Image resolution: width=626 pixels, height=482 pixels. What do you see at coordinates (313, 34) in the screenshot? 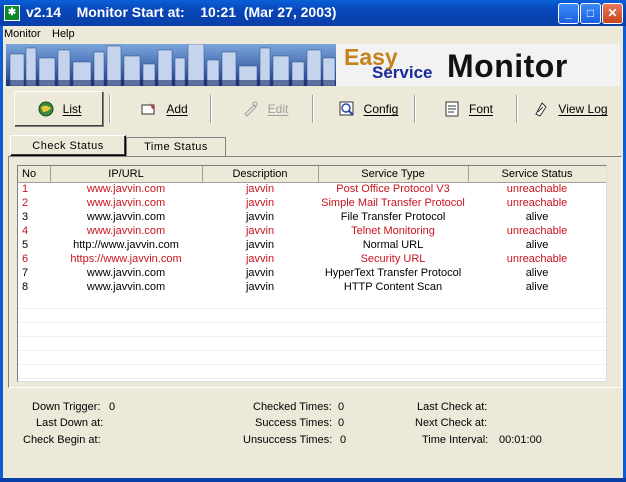
I see `menu-bar: Monitor Help` at bounding box center [313, 34].